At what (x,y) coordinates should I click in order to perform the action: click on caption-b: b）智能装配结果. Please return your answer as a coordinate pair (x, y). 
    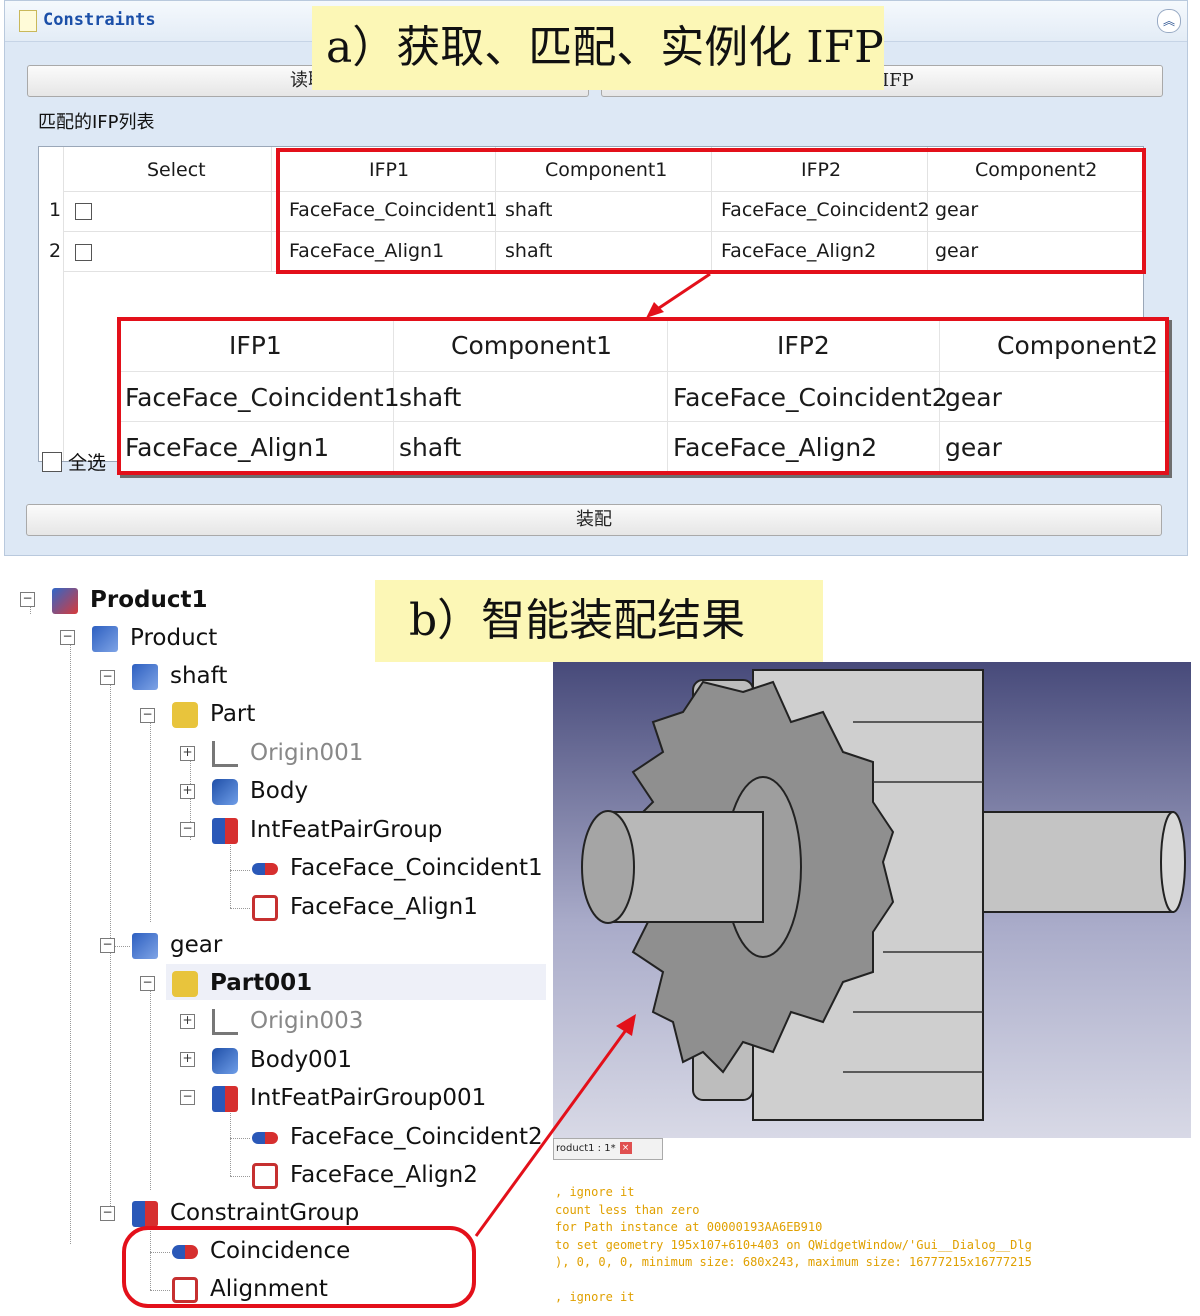
    Looking at the image, I should click on (599, 621).